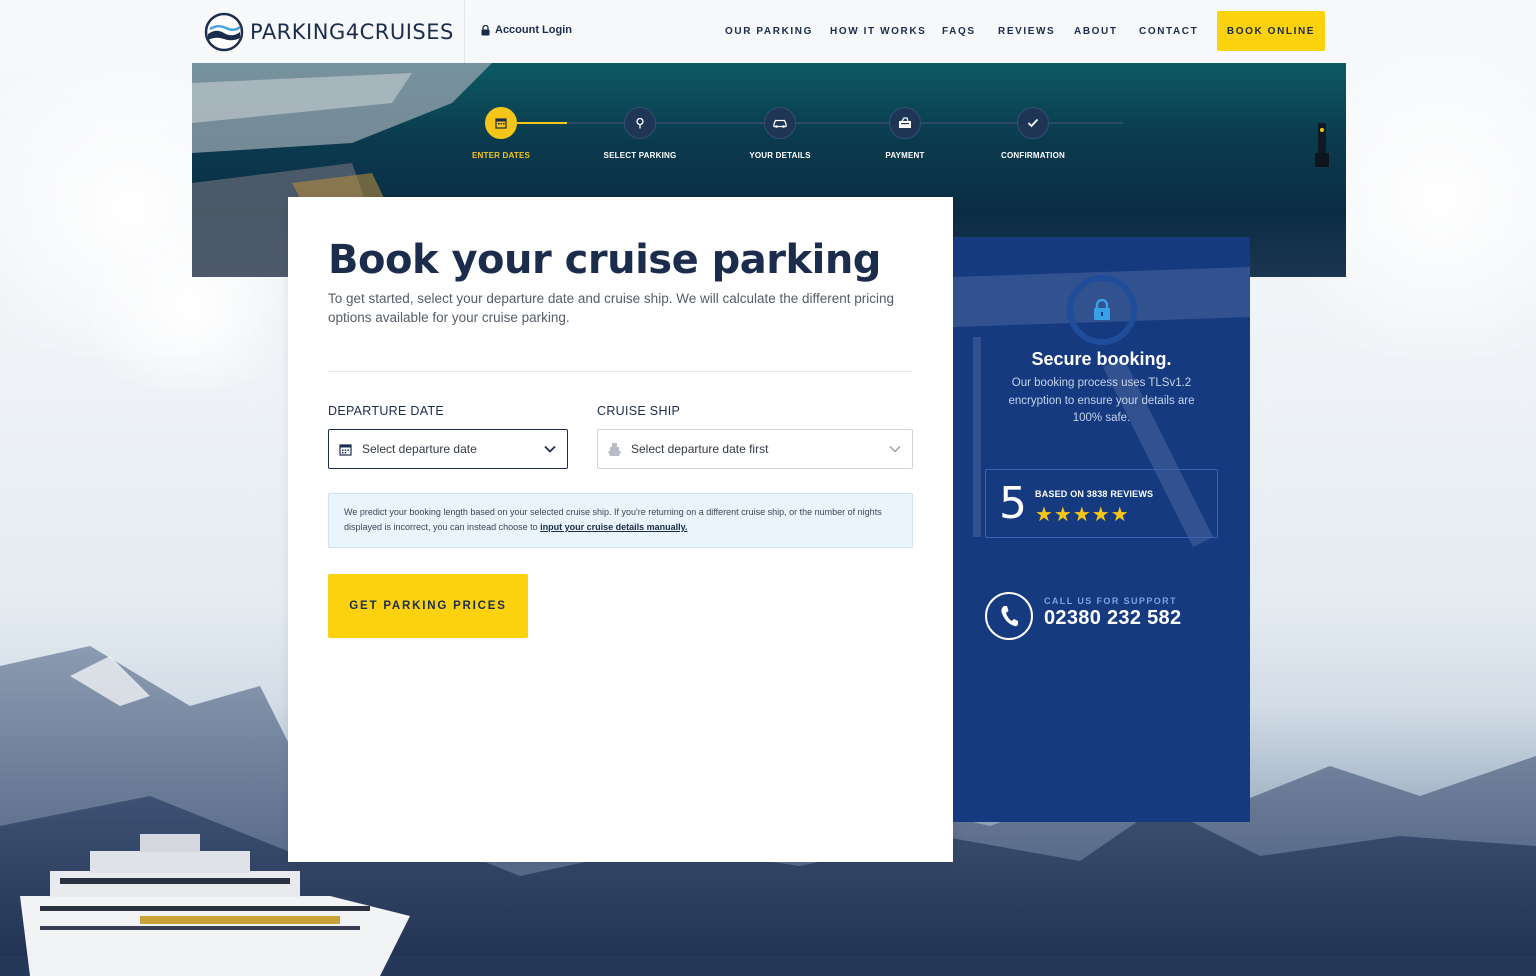 The image size is (1536, 976). What do you see at coordinates (1013, 503) in the screenshot?
I see `rating-number: 5` at bounding box center [1013, 503].